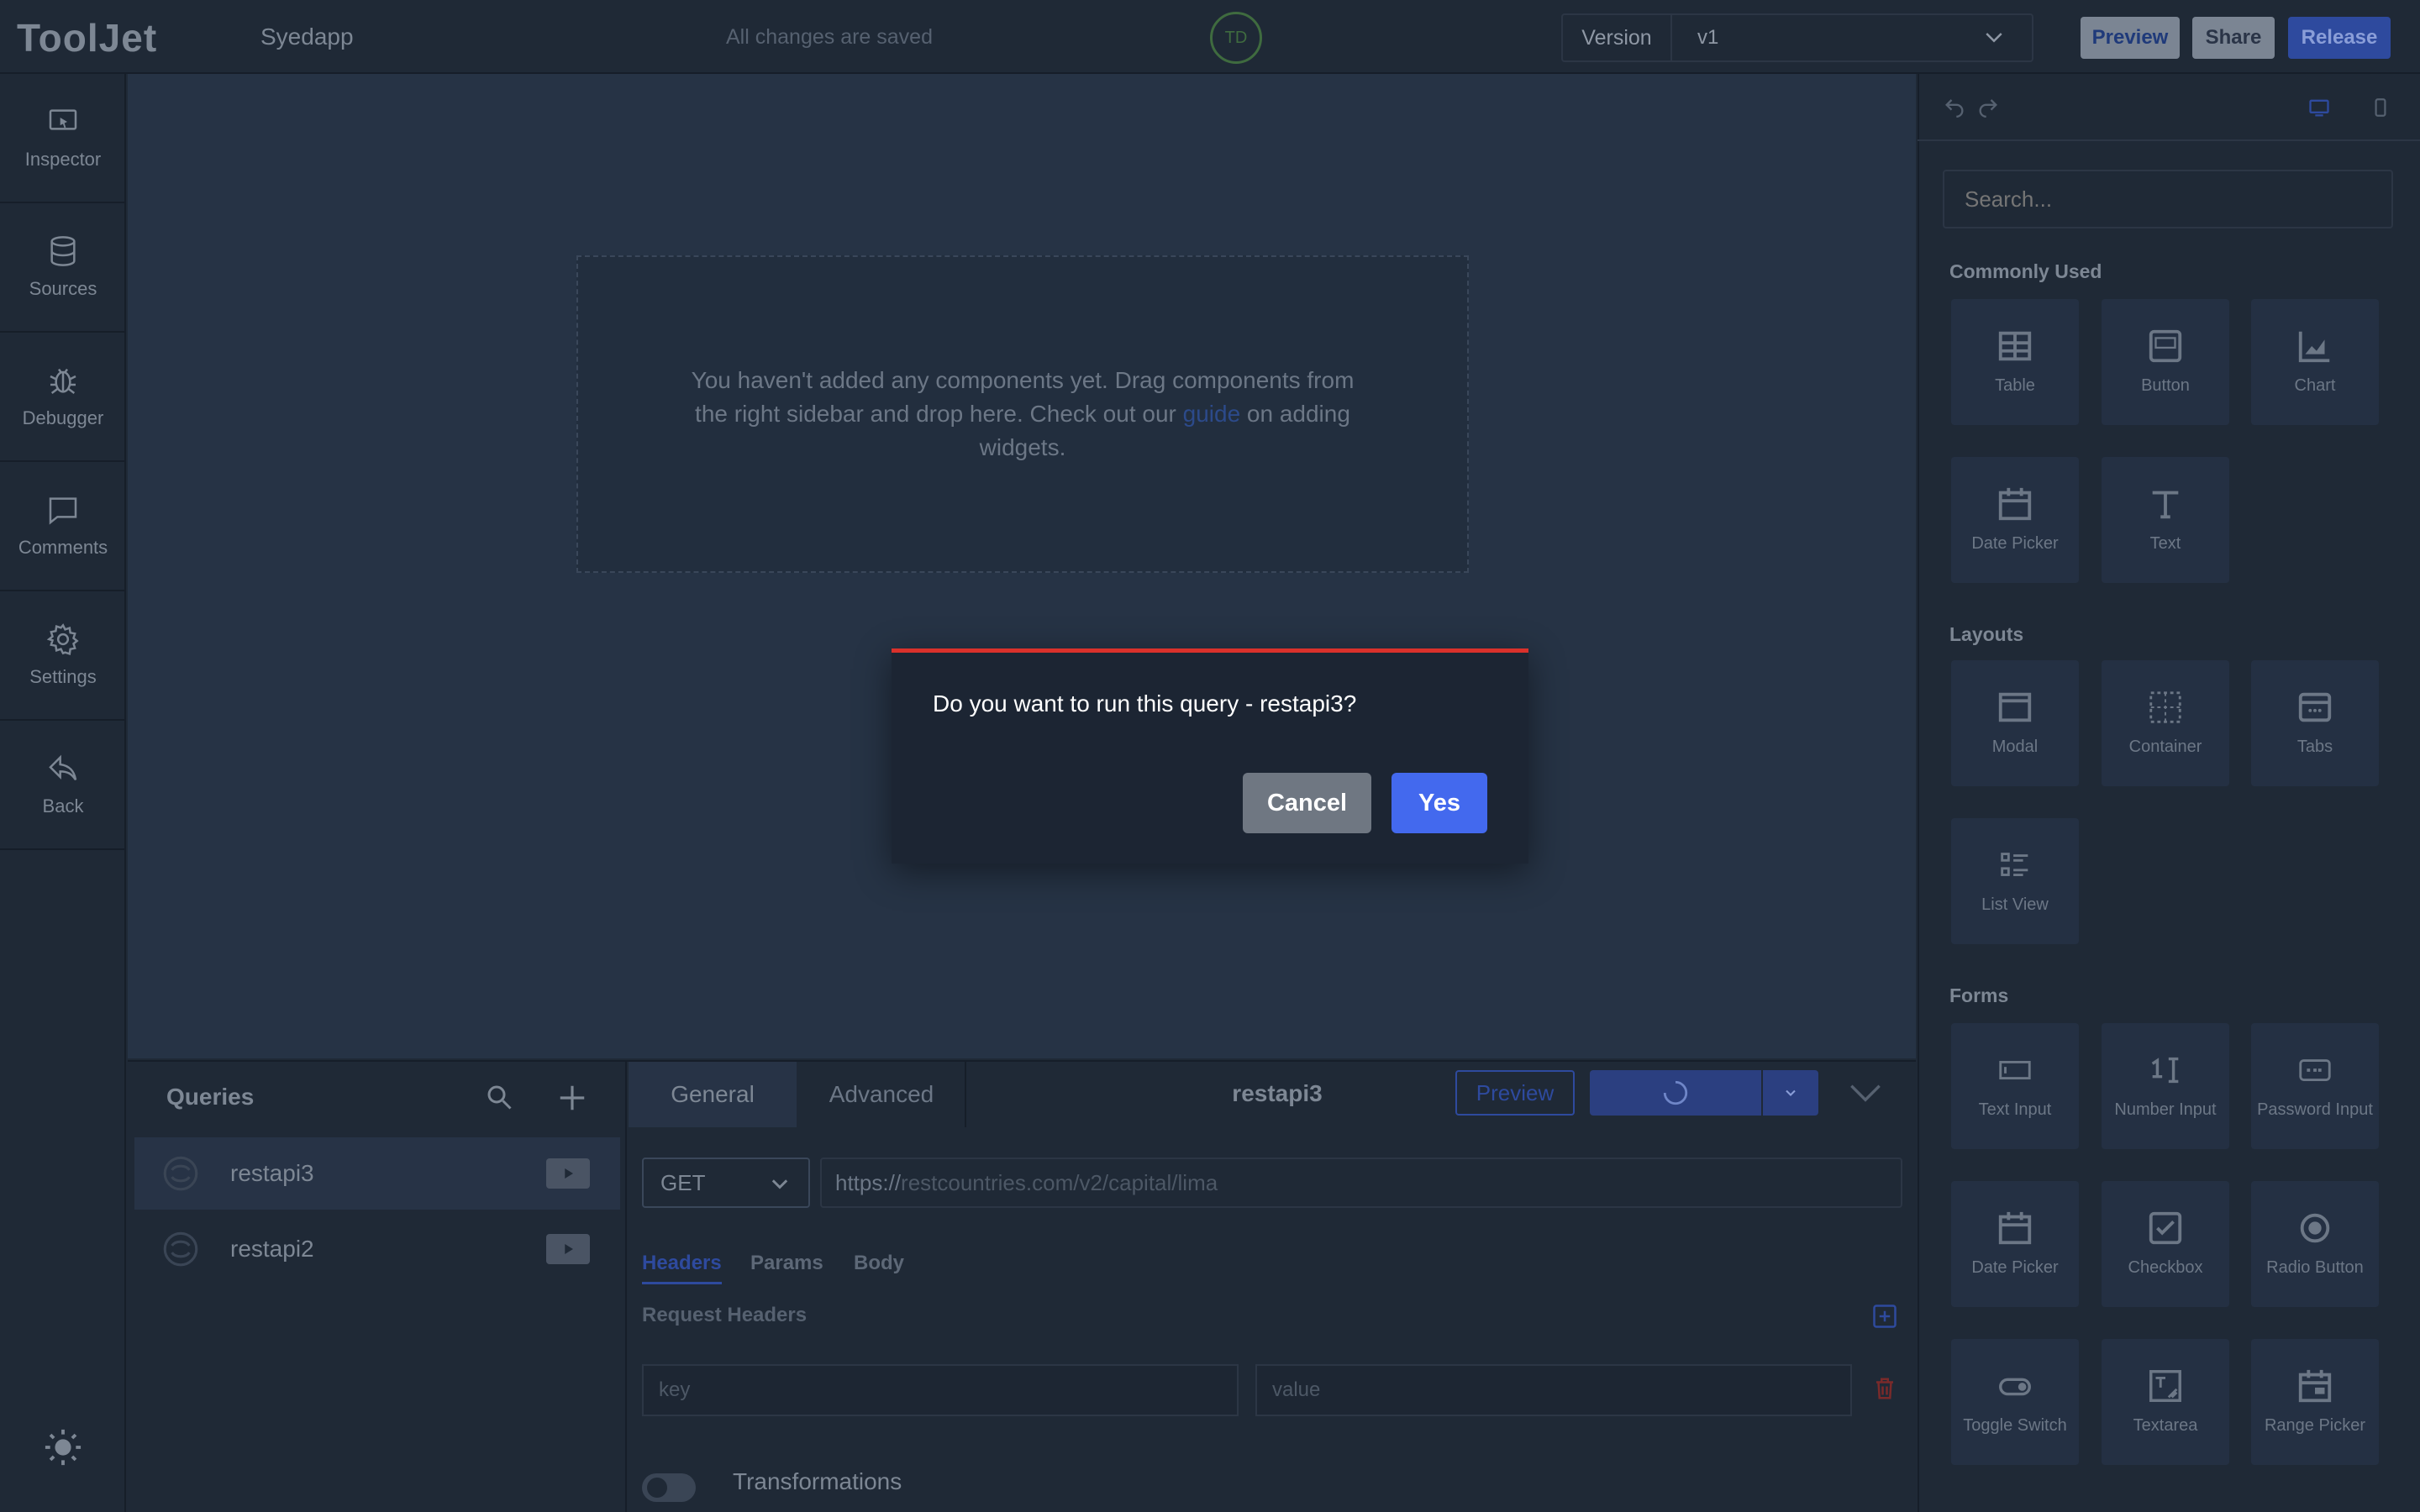 This screenshot has width=2420, height=1512. What do you see at coordinates (2315, 1244) in the screenshot?
I see `widget-card-radio-button: Radio Button` at bounding box center [2315, 1244].